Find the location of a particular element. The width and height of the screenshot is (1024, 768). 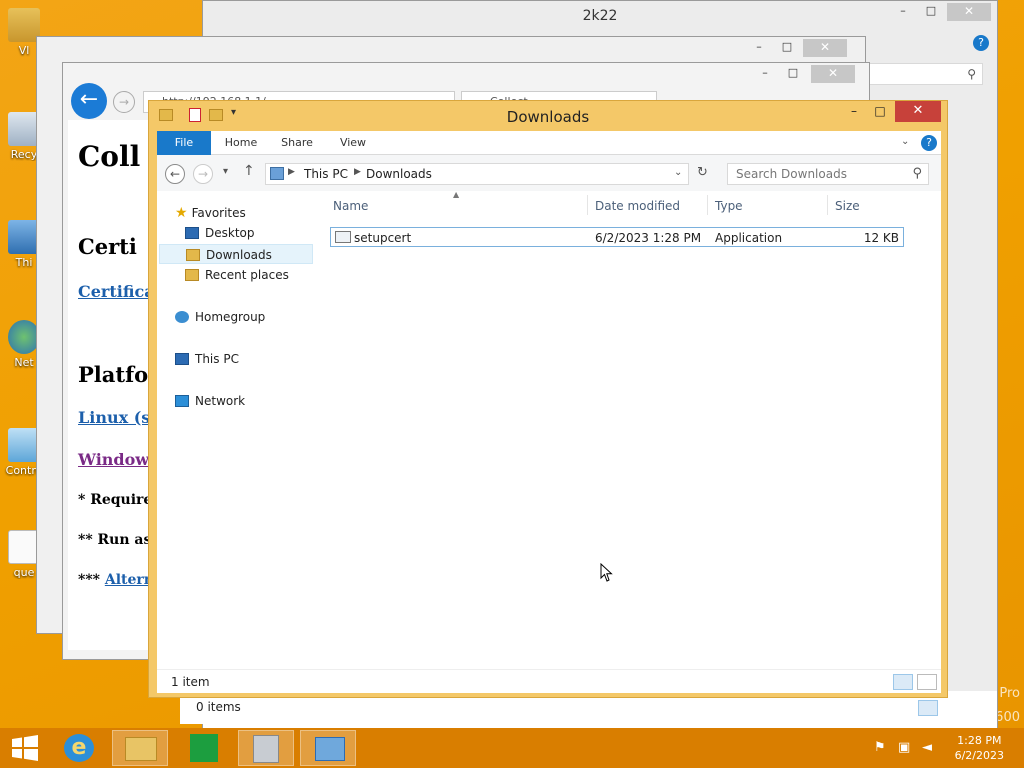

this-pc-icon is located at coordinates (182, 359).